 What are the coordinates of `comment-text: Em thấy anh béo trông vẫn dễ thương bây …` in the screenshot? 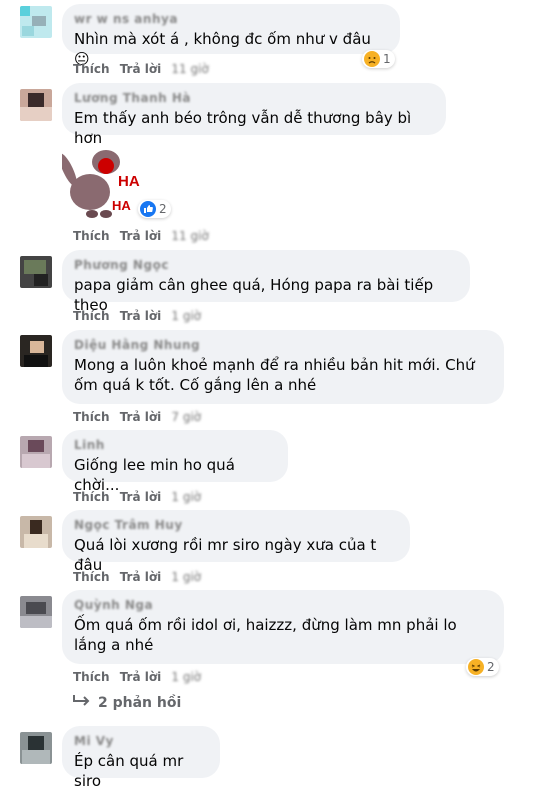 It's located at (243, 128).